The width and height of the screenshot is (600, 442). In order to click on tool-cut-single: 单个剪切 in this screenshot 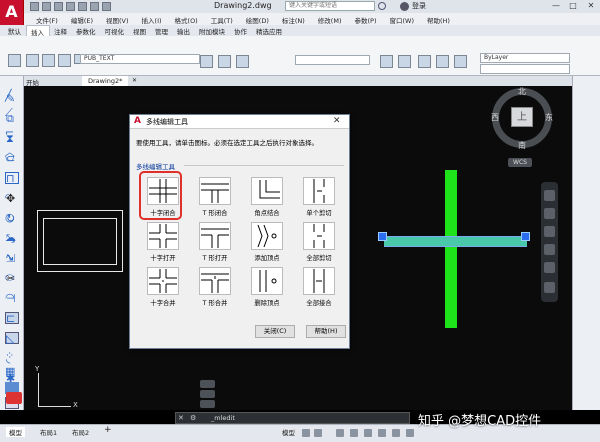, I will do `click(319, 200)`.